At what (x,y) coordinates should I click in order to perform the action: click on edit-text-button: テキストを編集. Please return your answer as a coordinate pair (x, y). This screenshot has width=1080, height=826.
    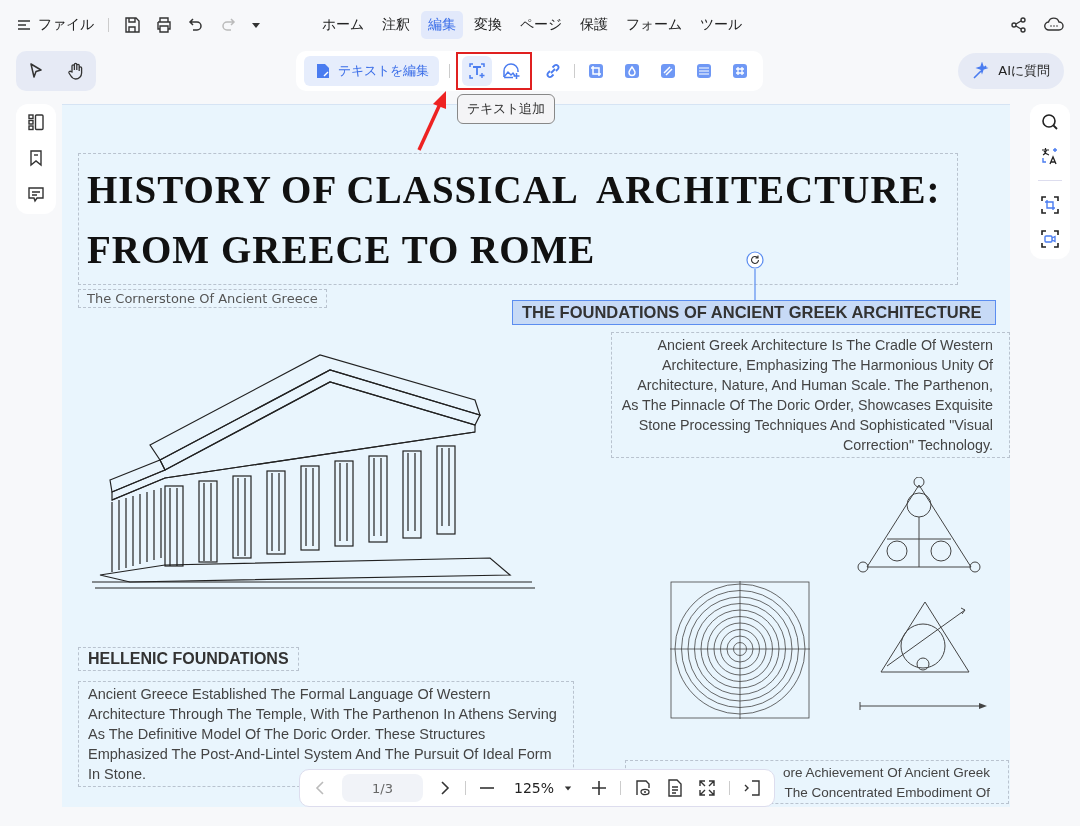
    Looking at the image, I should click on (371, 71).